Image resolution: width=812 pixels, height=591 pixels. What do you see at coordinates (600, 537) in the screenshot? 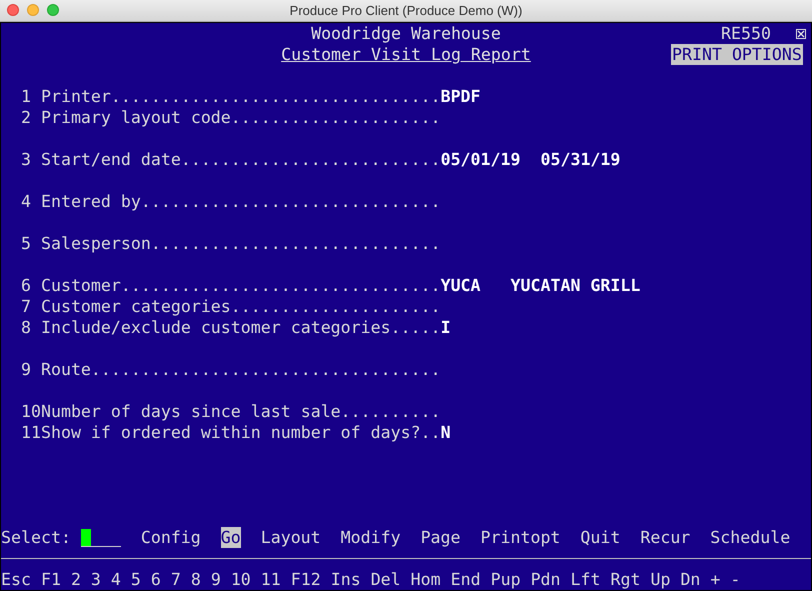
I see `menu-option: Quit` at bounding box center [600, 537].